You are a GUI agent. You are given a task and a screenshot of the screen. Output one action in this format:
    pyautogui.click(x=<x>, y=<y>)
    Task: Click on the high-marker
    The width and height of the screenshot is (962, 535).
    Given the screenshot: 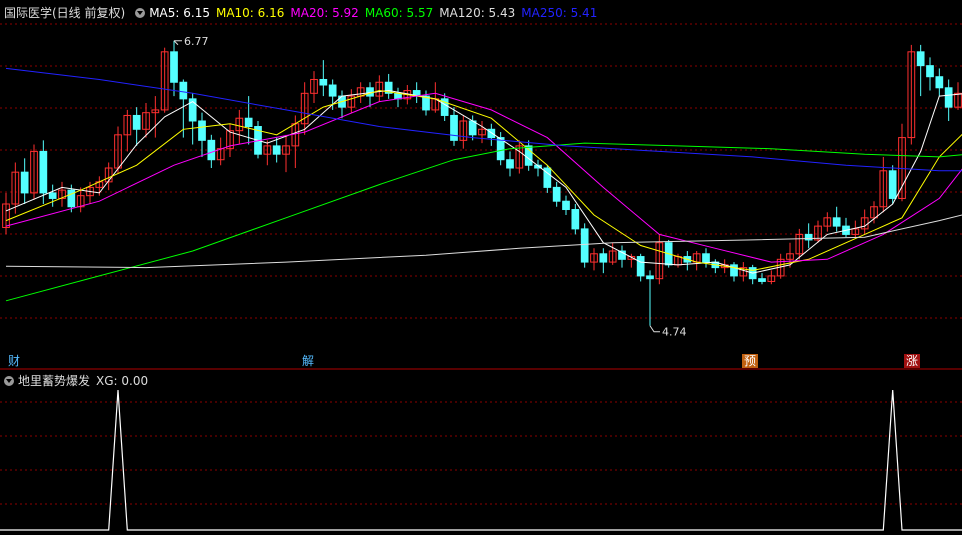 What is the action you would take?
    pyautogui.click(x=177, y=43)
    